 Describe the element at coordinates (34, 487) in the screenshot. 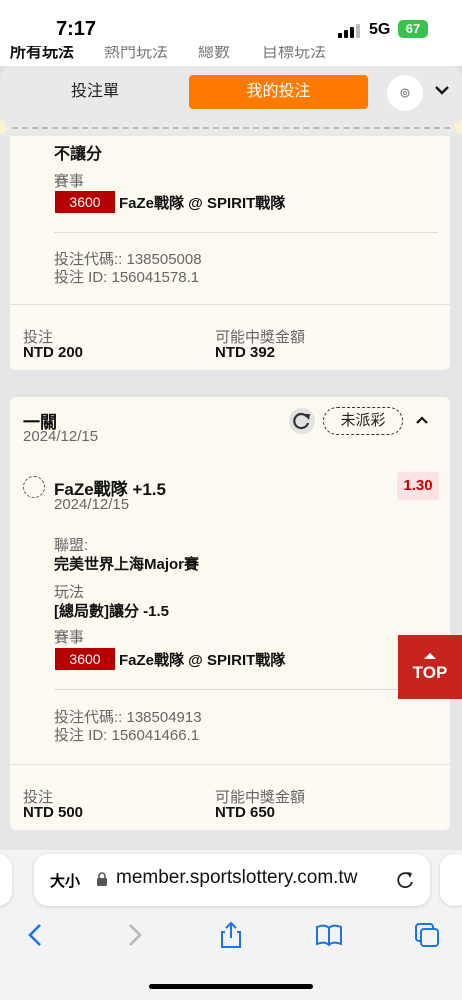

I see `selection-status-icon` at that location.